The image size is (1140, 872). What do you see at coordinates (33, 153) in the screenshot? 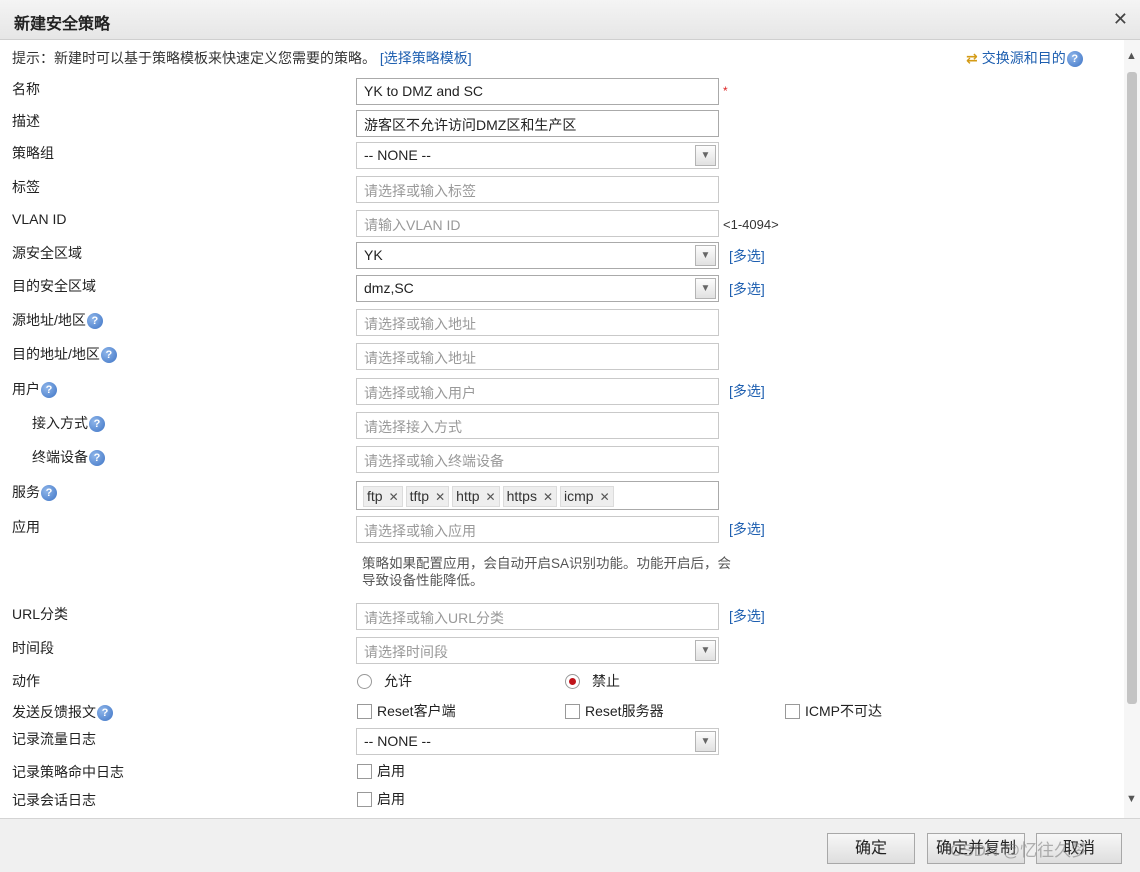
I see `policy-group-label: 策略组` at bounding box center [33, 153].